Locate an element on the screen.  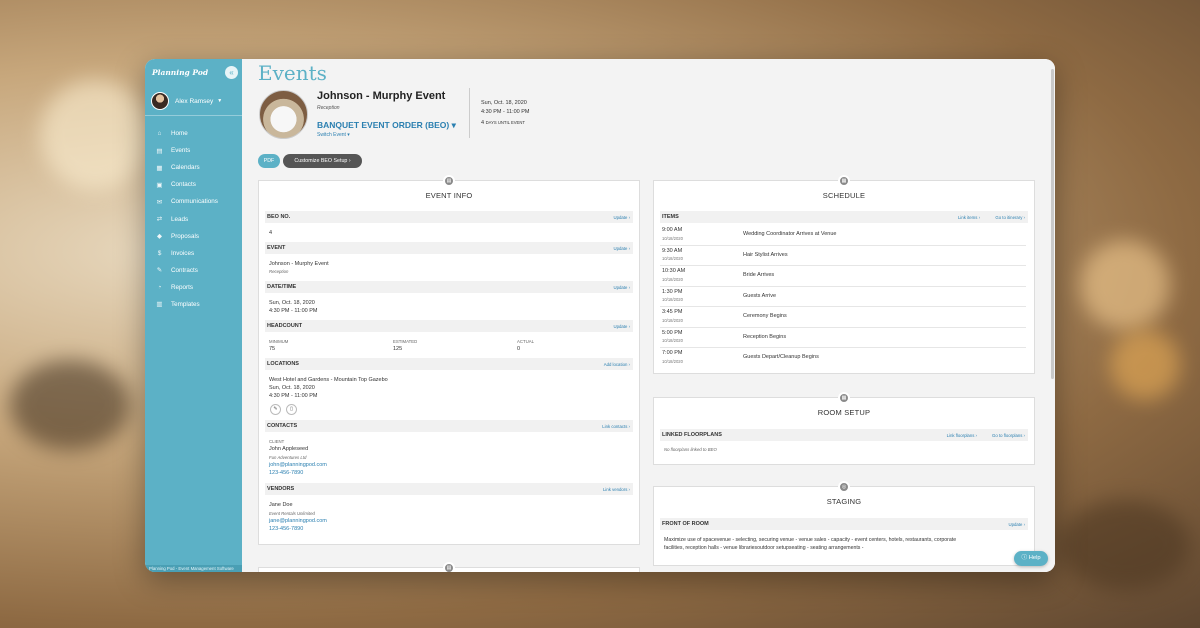
date-value: Sun, Oct. 18, 2020 is located at coordinates (292, 303).